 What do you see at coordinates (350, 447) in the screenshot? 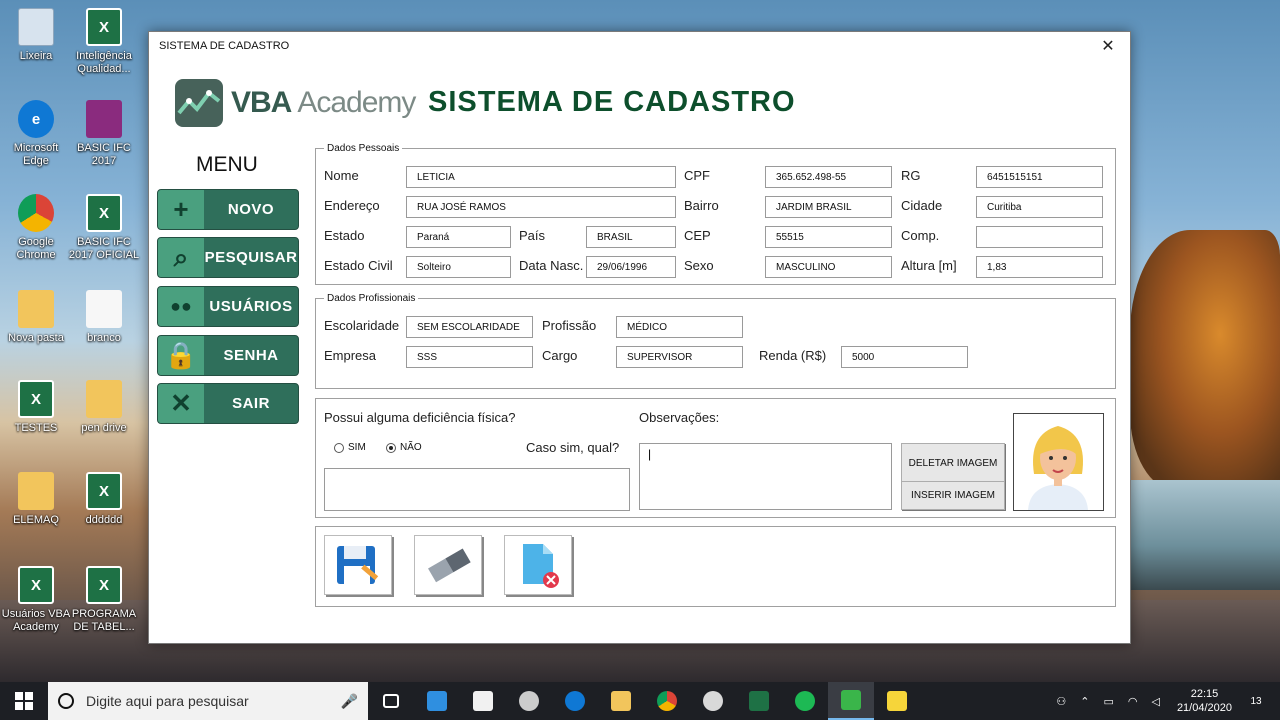
I see `radio-sim: SIM` at bounding box center [350, 447].